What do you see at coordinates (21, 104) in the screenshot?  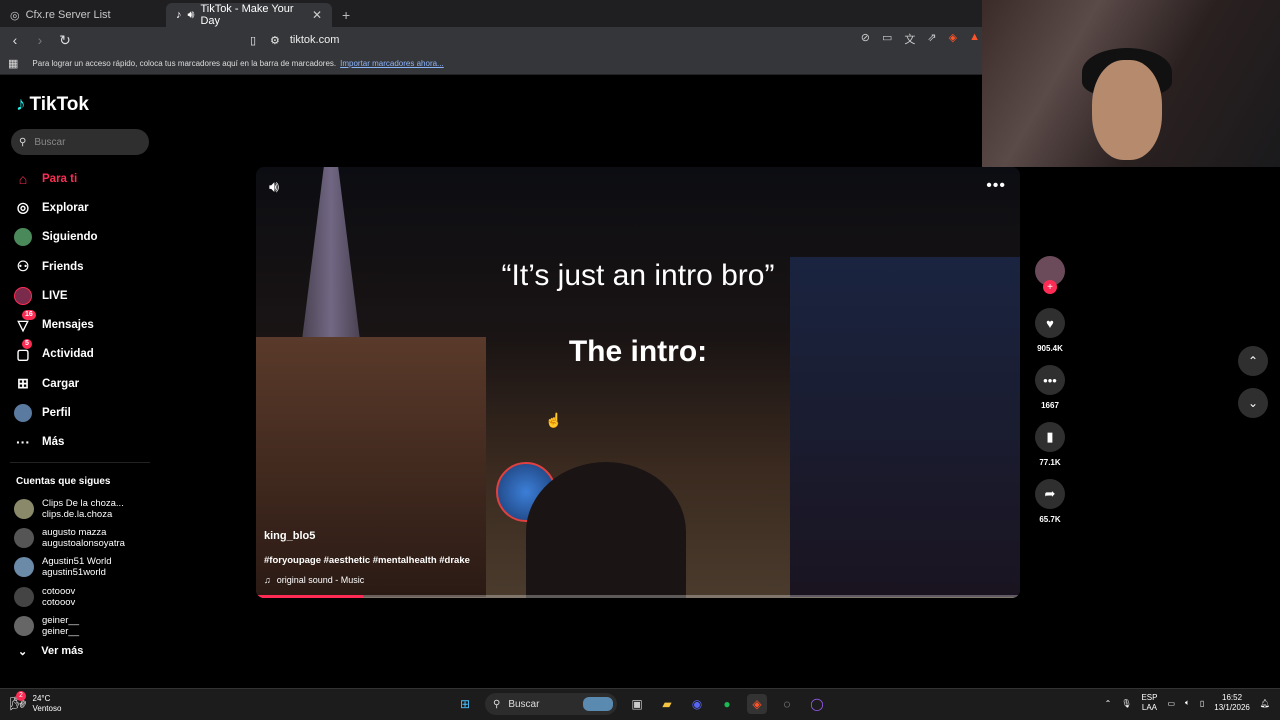 I see `tiktok-note-icon: ♪` at bounding box center [21, 104].